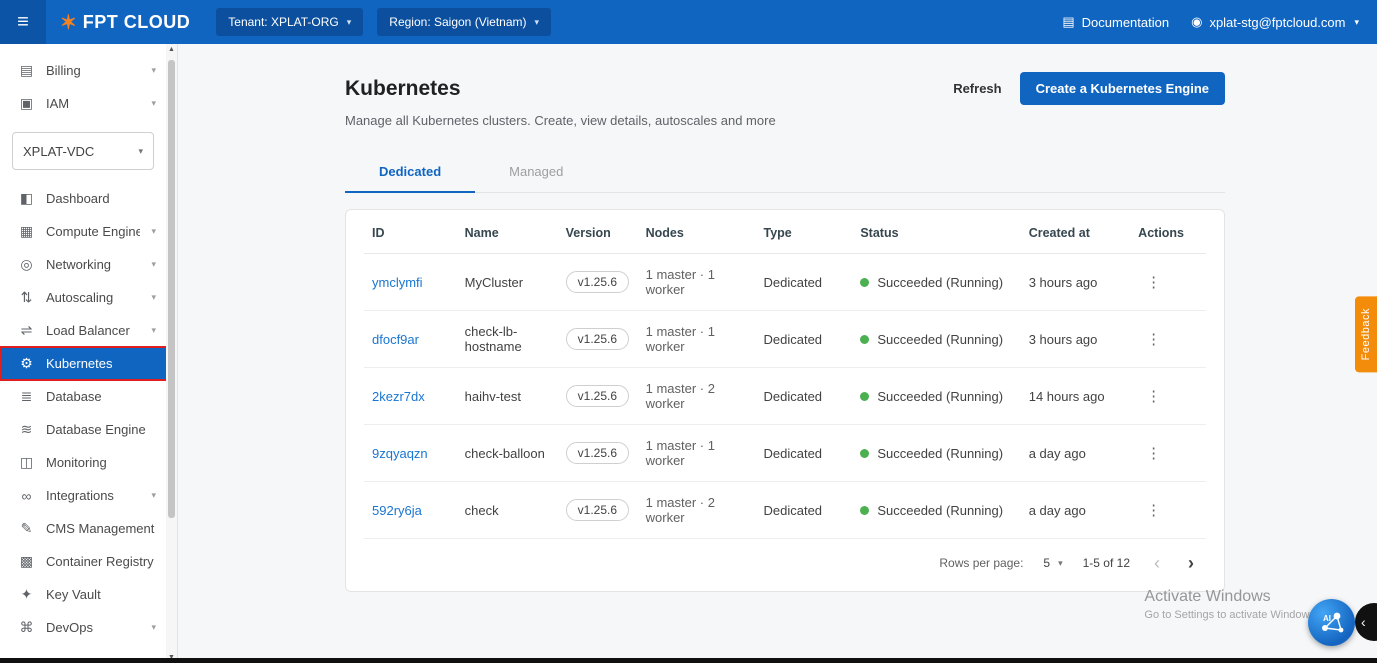  What do you see at coordinates (1207, 596) in the screenshot?
I see `watermark-line1: Activate Windows` at bounding box center [1207, 596].